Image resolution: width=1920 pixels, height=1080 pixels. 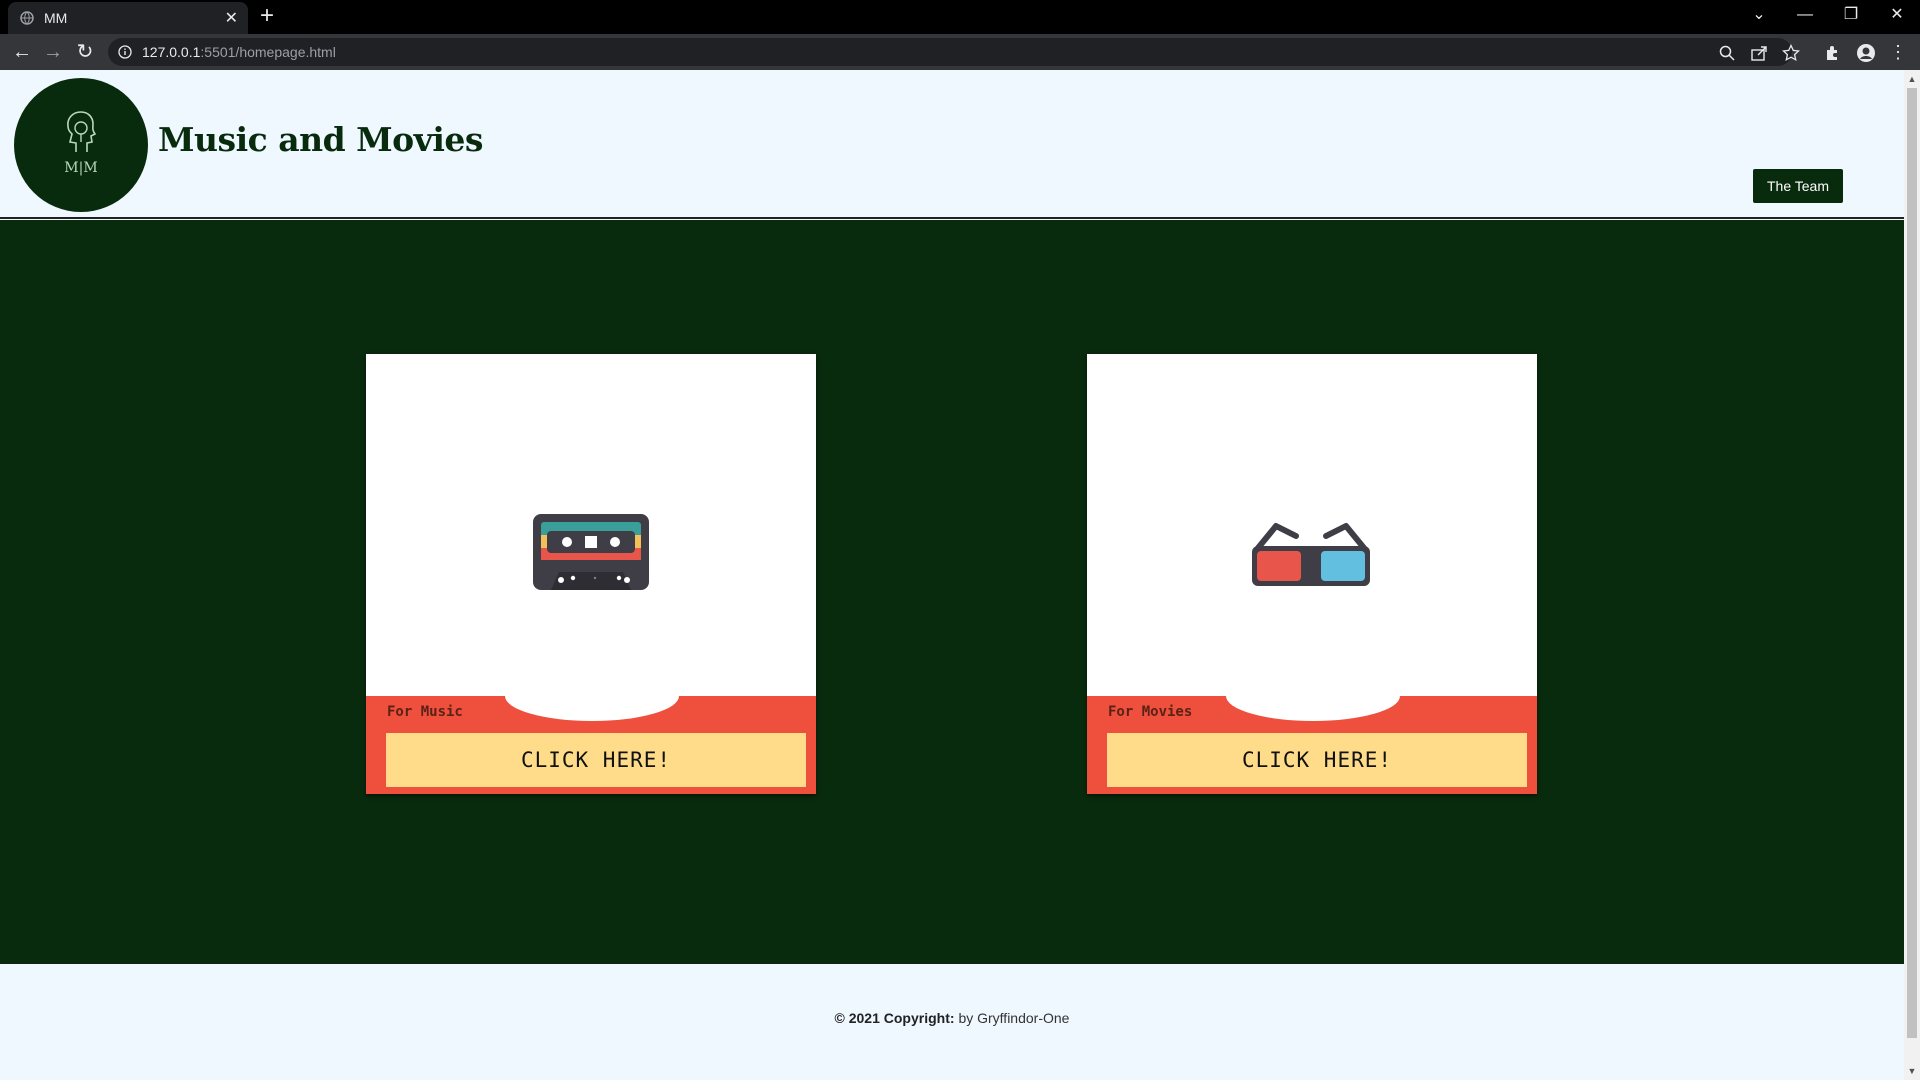 What do you see at coordinates (1759, 53) in the screenshot?
I see `share-icon` at bounding box center [1759, 53].